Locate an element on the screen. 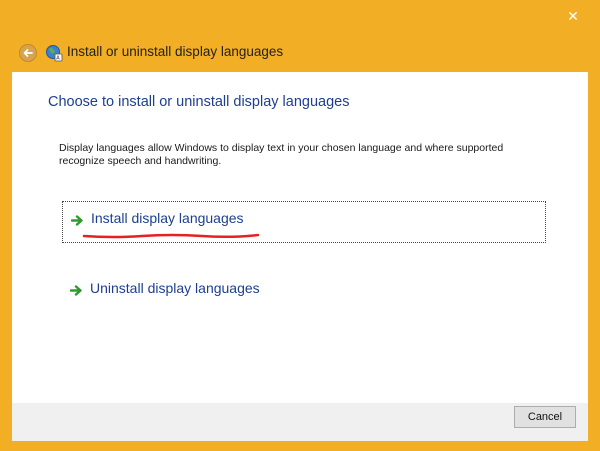  cancel-button: Cancel is located at coordinates (545, 417).